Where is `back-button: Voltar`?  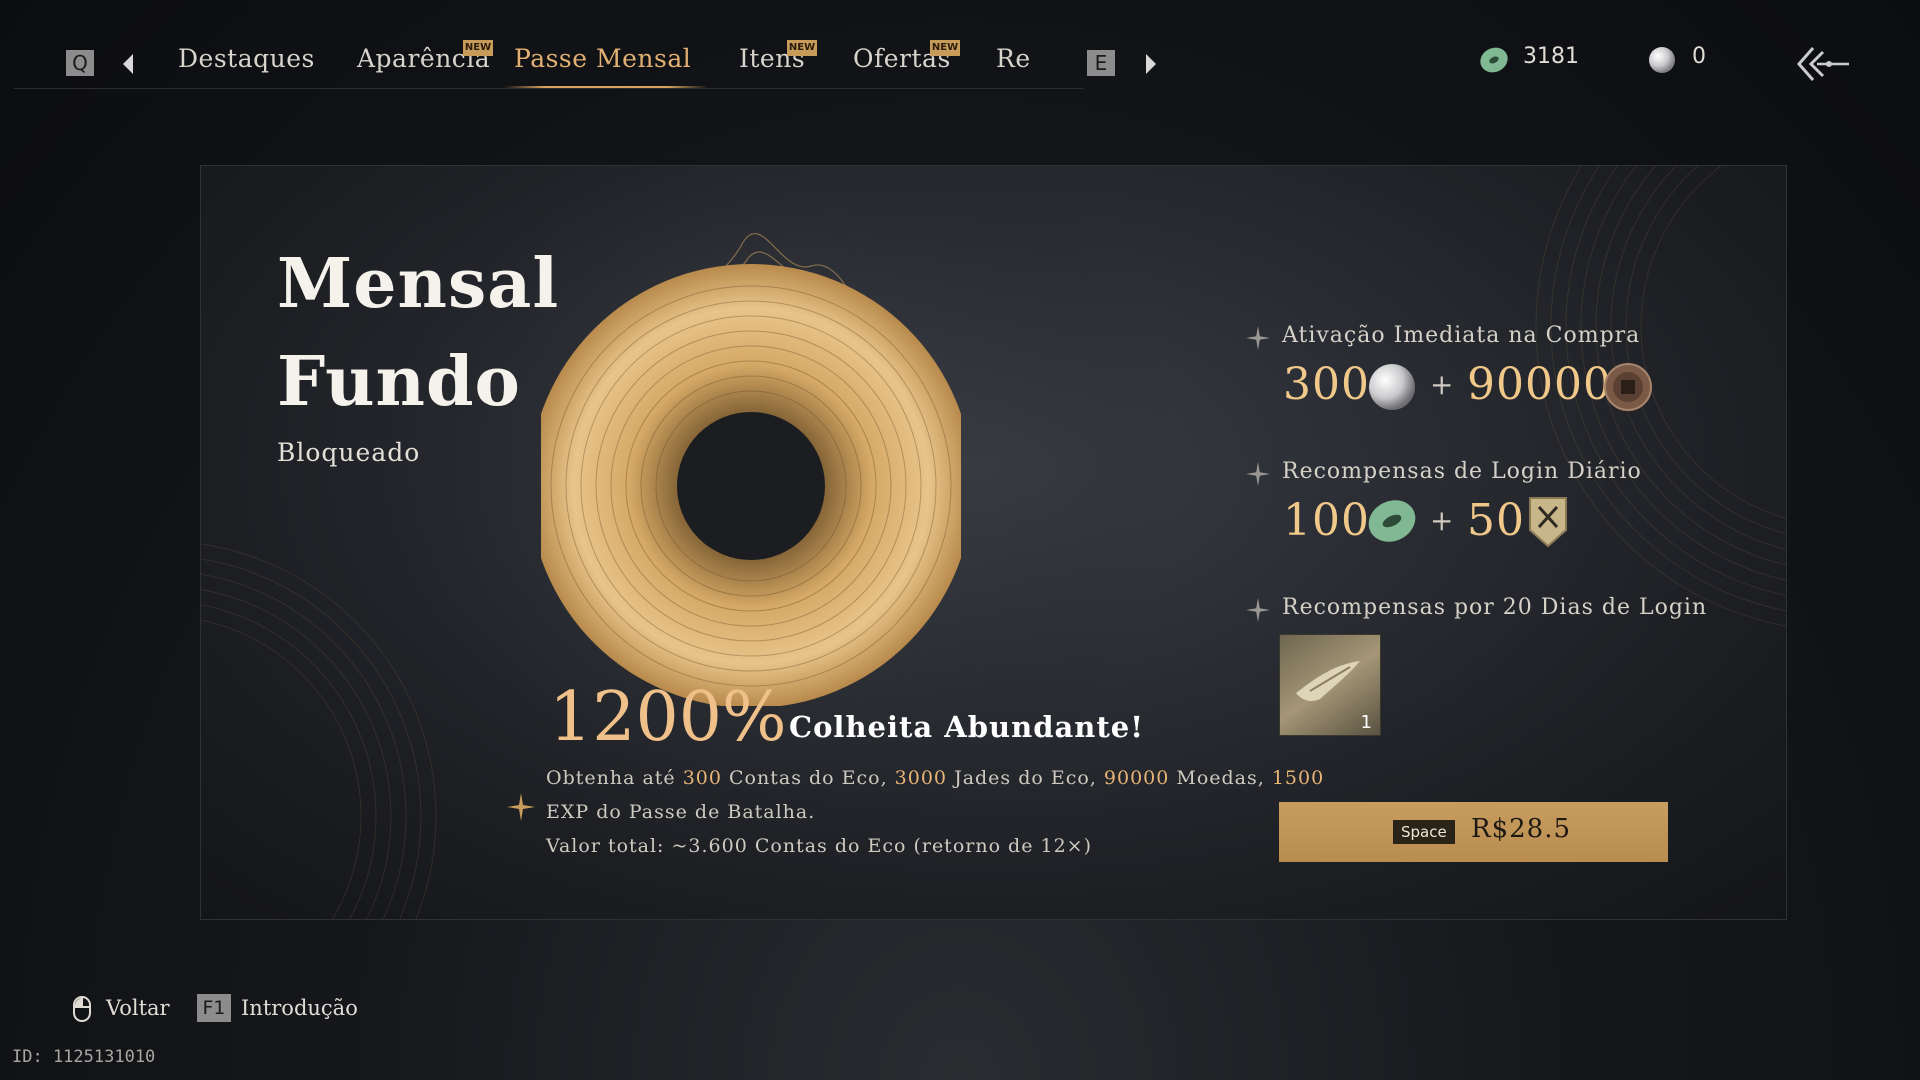 back-button: Voltar is located at coordinates (138, 1008).